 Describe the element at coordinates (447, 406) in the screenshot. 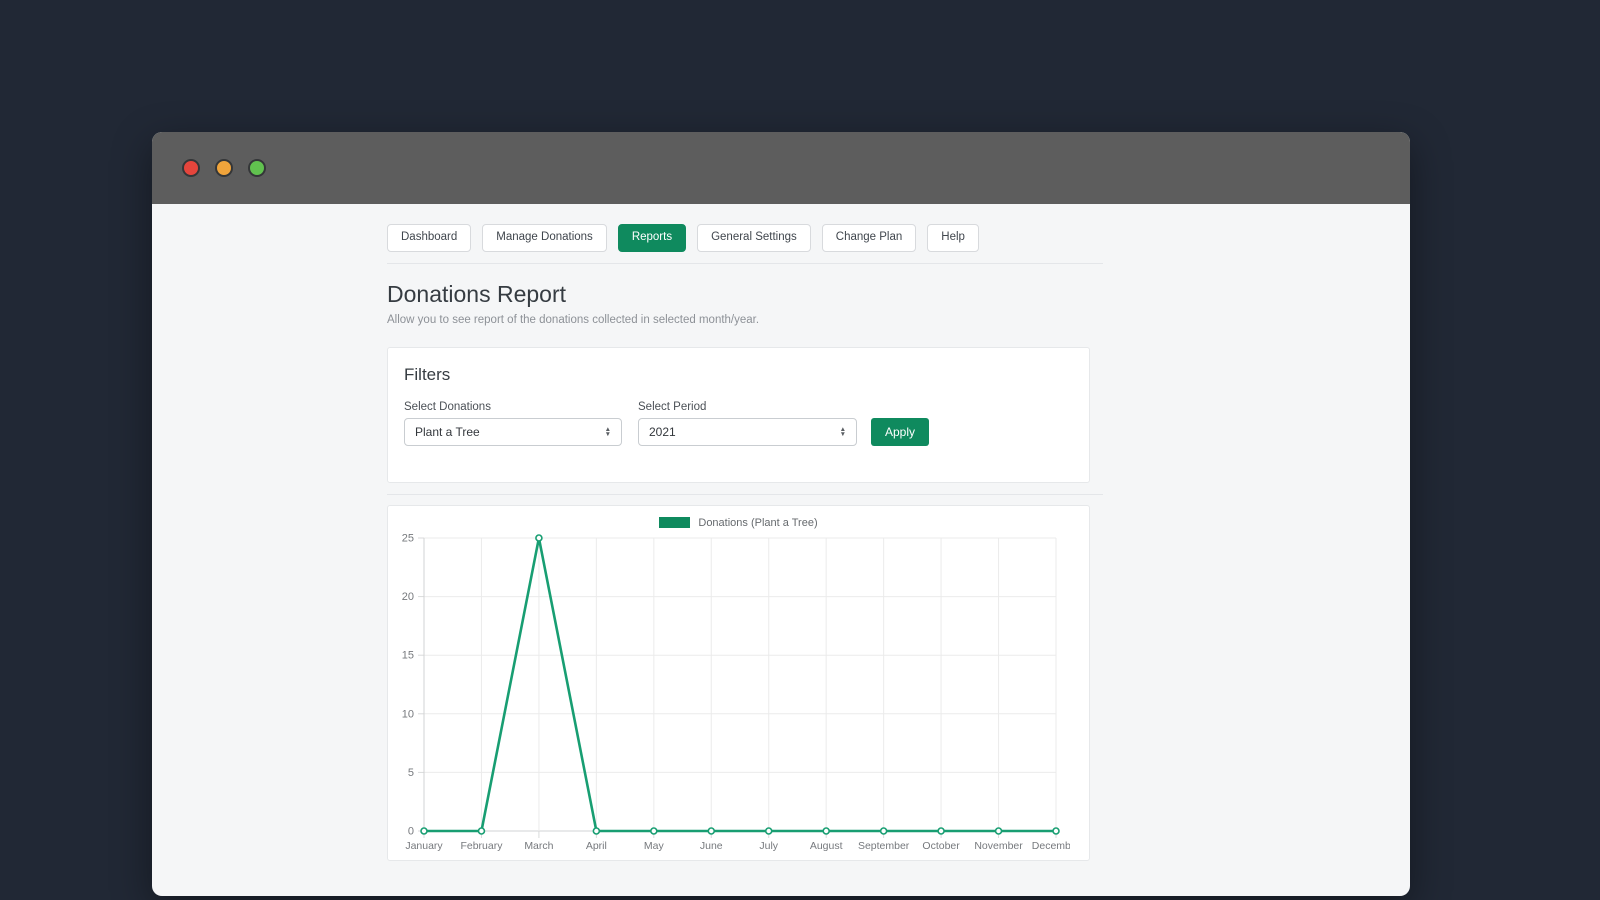

I see `select-donations-label: Select Donations` at that location.